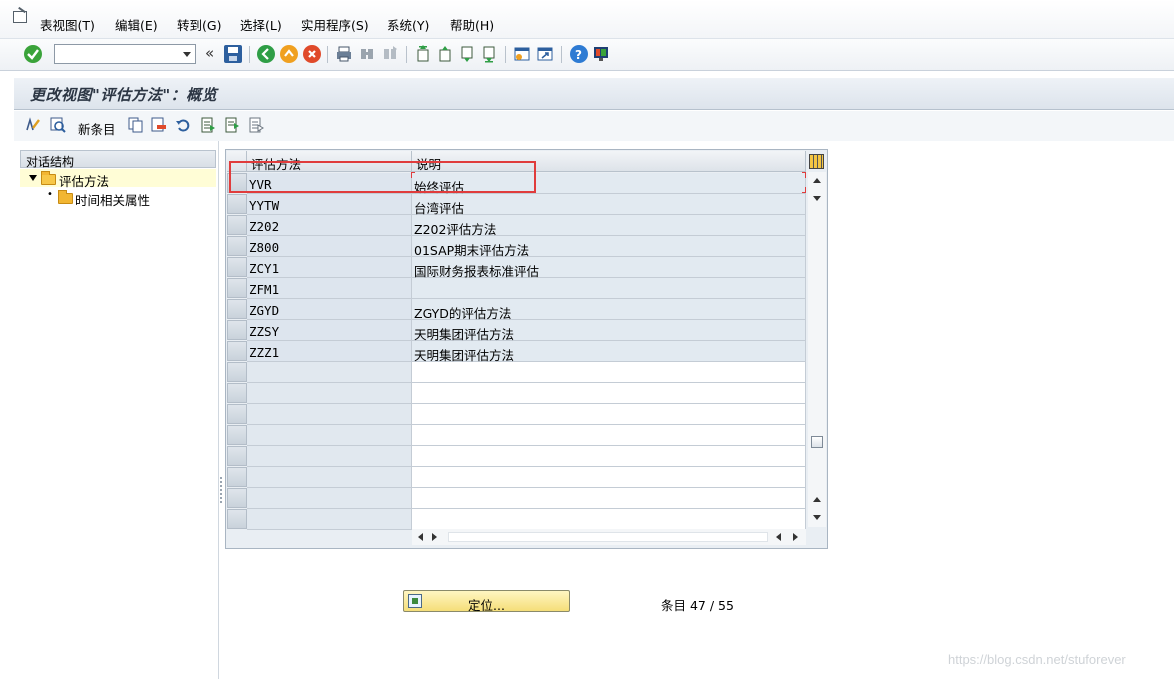 Image resolution: width=1174 pixels, height=679 pixels. What do you see at coordinates (329, 288) in the screenshot?
I see `table-cell-valuation-method: ZFM1` at bounding box center [329, 288].